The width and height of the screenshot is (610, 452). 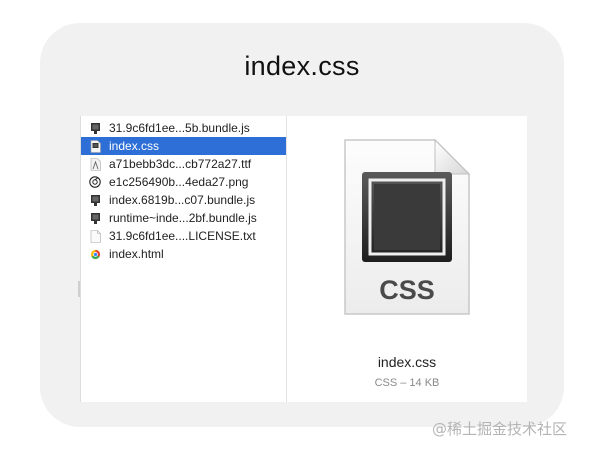 I want to click on file-name: 31.9c6fd1ee...5b.bundle.js, so click(x=179, y=128).